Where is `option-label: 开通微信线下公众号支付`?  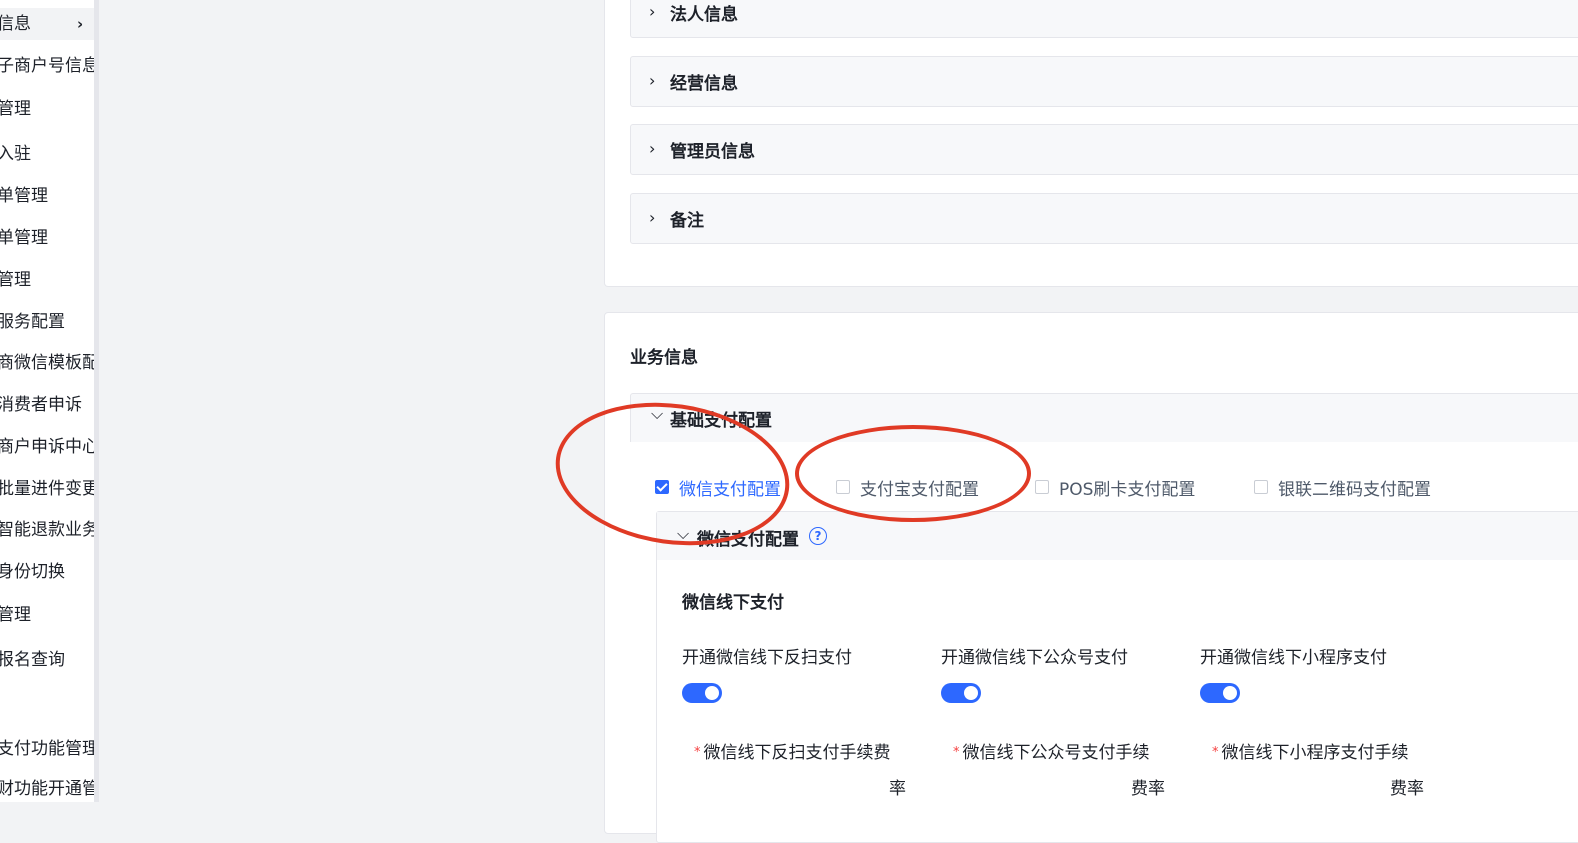
option-label: 开通微信线下公众号支付 is located at coordinates (1034, 658).